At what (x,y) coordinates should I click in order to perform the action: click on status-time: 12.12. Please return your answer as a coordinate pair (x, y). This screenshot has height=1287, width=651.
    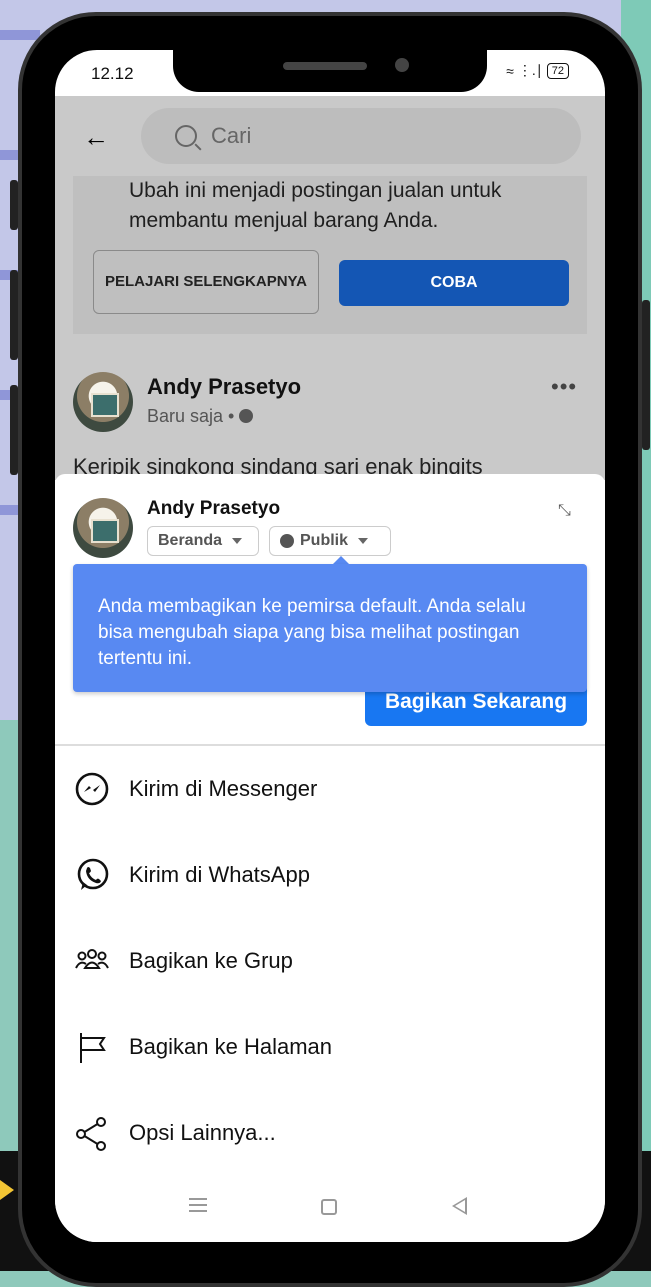
    Looking at the image, I should click on (112, 73).